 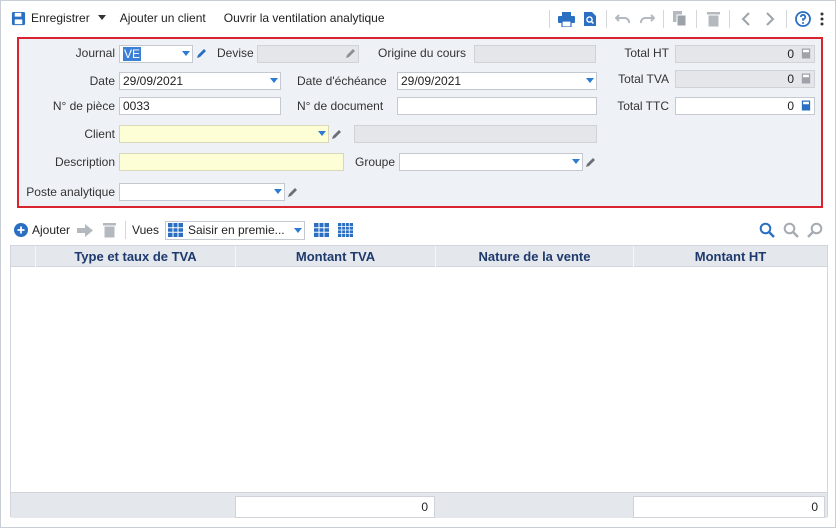 I want to click on copy-icon, so click(x=680, y=19).